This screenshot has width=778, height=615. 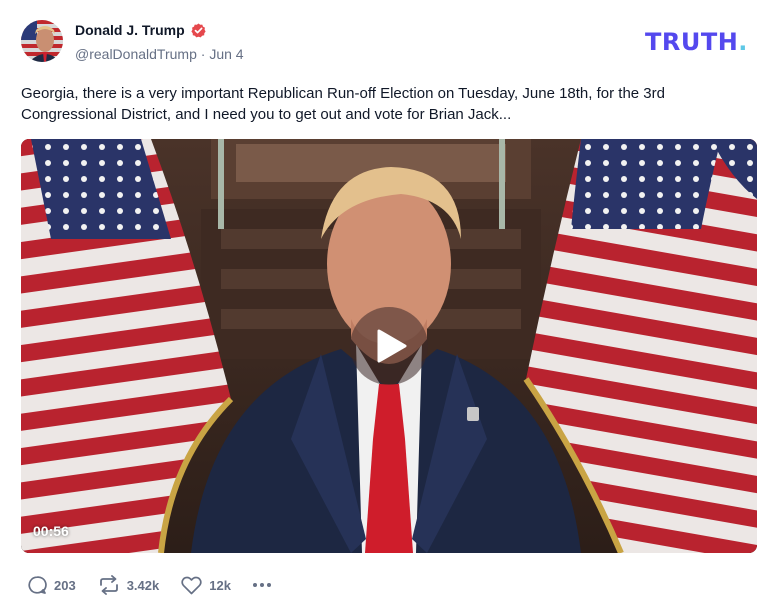 I want to click on avatar, so click(x=42, y=41).